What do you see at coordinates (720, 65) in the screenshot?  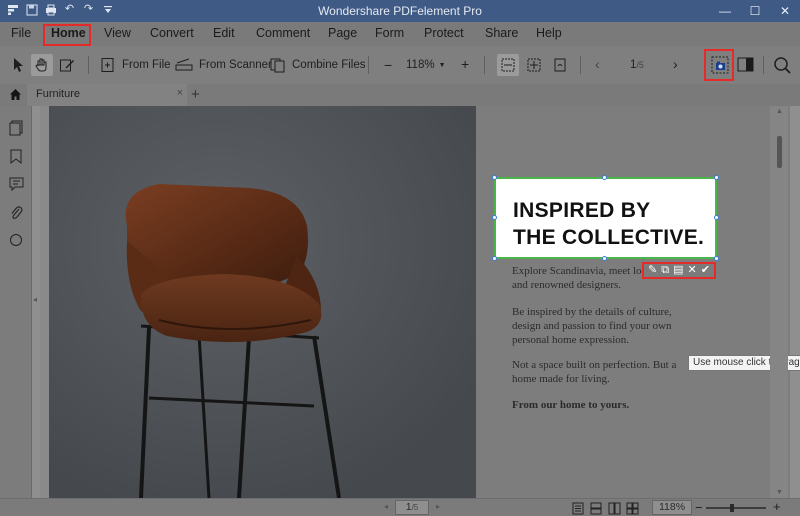 I see `screenshot-tool-button` at bounding box center [720, 65].